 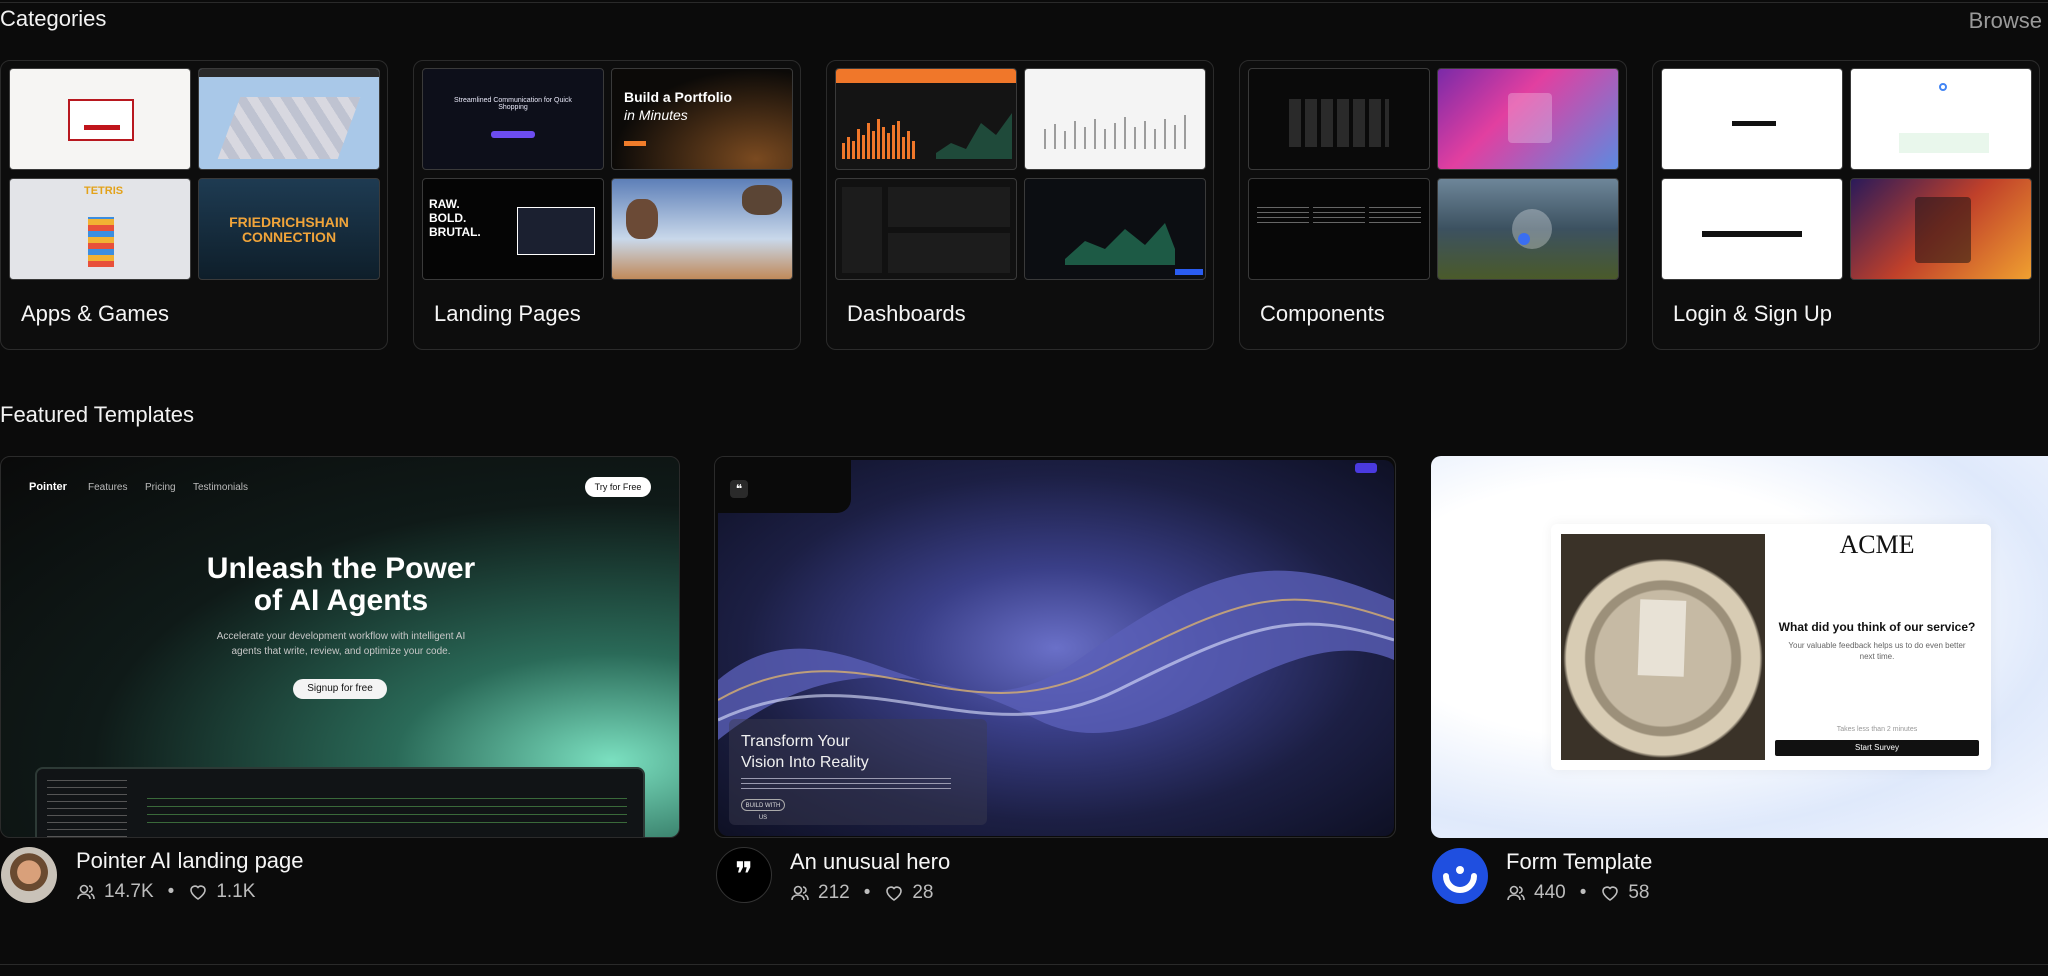 I want to click on pointer-brand: Pointer, so click(x=48, y=487).